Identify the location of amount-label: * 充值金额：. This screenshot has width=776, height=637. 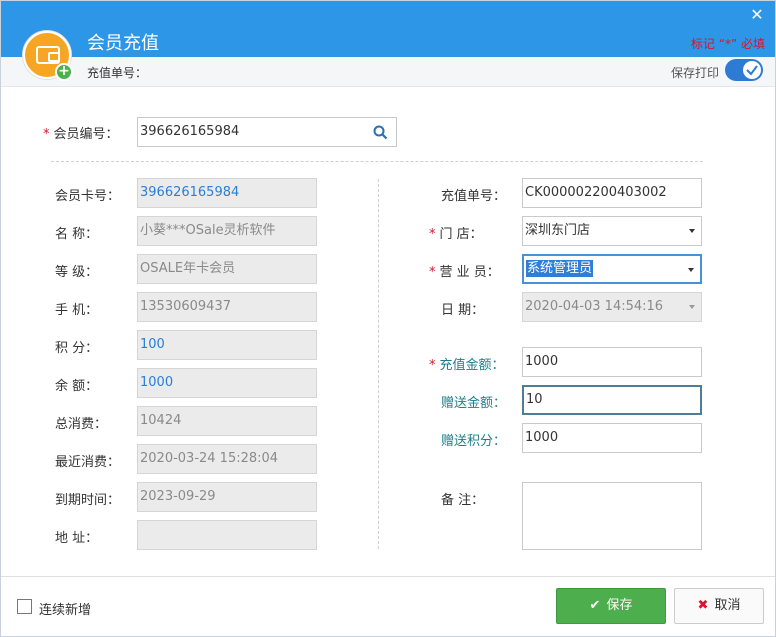
(467, 365).